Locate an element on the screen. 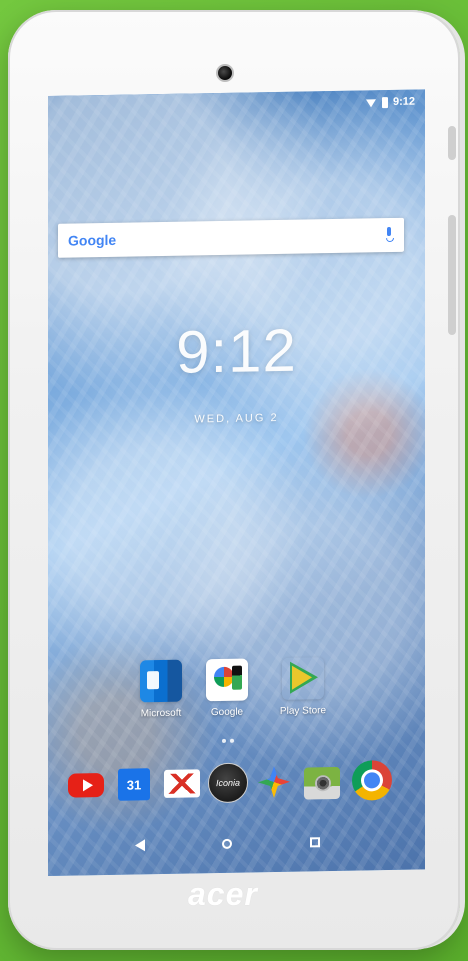 The height and width of the screenshot is (961, 468). chrome-app is located at coordinates (372, 780).